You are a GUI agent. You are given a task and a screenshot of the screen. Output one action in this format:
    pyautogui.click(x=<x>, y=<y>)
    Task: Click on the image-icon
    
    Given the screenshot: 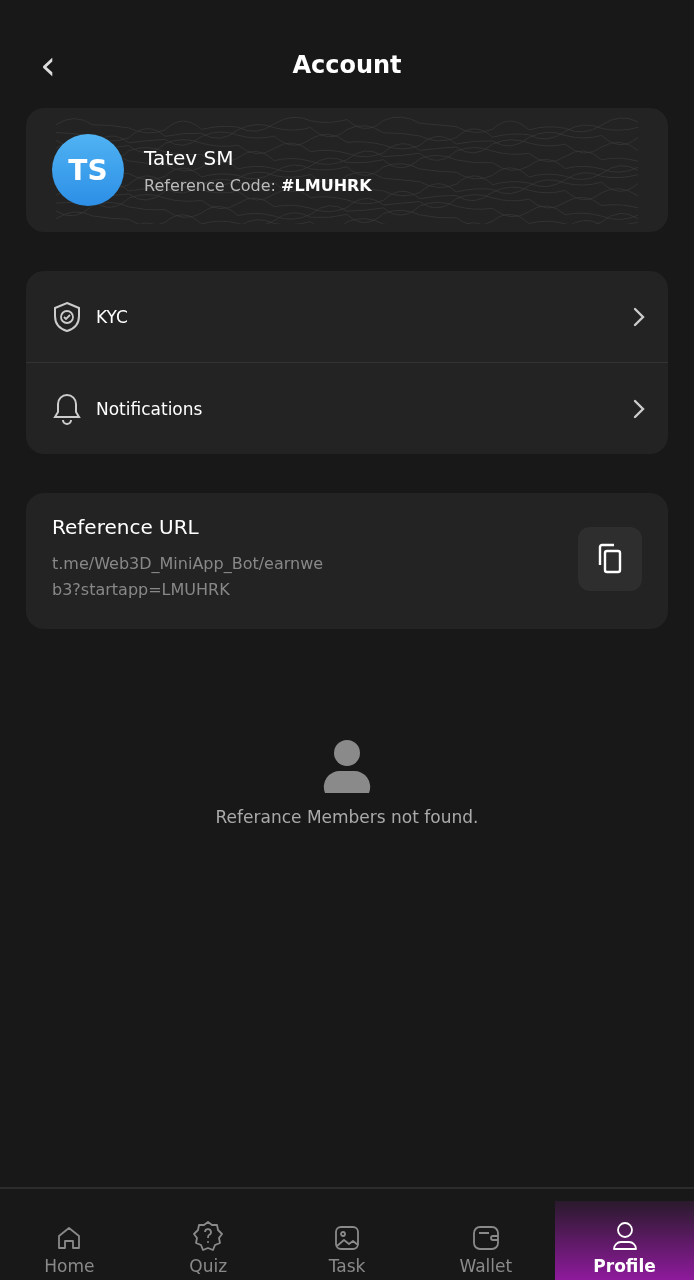 What is the action you would take?
    pyautogui.click(x=347, y=1238)
    